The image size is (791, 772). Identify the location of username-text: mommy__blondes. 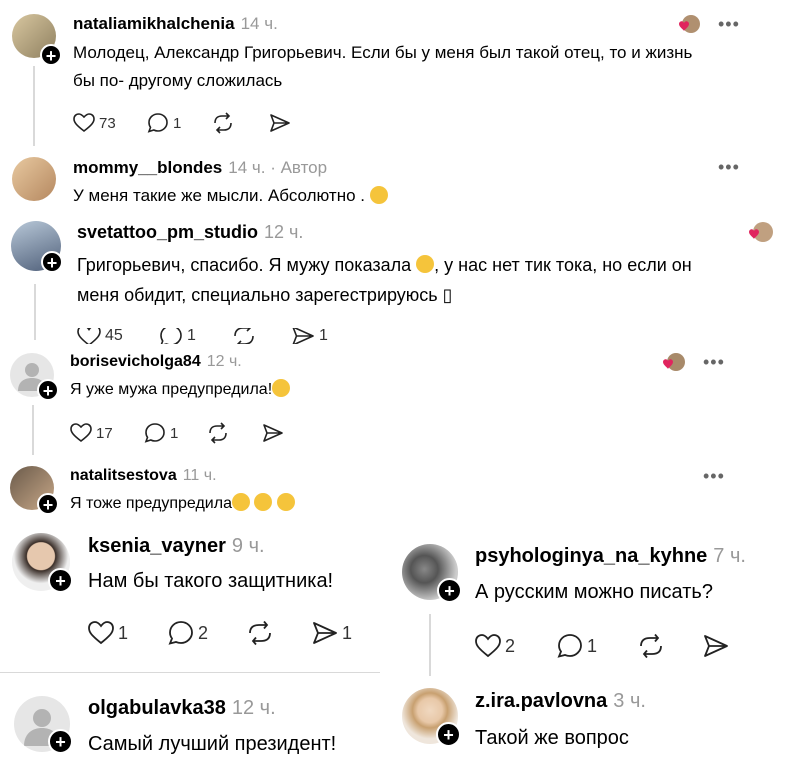
(147, 167).